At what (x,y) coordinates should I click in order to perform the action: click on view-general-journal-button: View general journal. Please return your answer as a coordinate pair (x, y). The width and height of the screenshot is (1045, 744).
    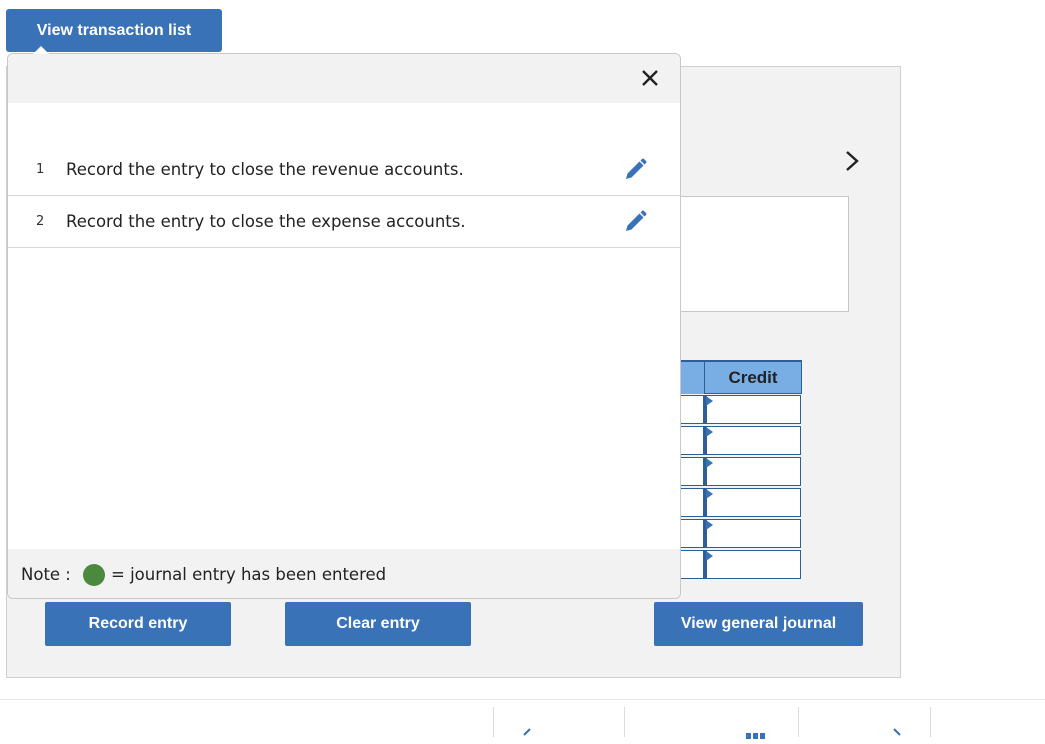
    Looking at the image, I should click on (758, 624).